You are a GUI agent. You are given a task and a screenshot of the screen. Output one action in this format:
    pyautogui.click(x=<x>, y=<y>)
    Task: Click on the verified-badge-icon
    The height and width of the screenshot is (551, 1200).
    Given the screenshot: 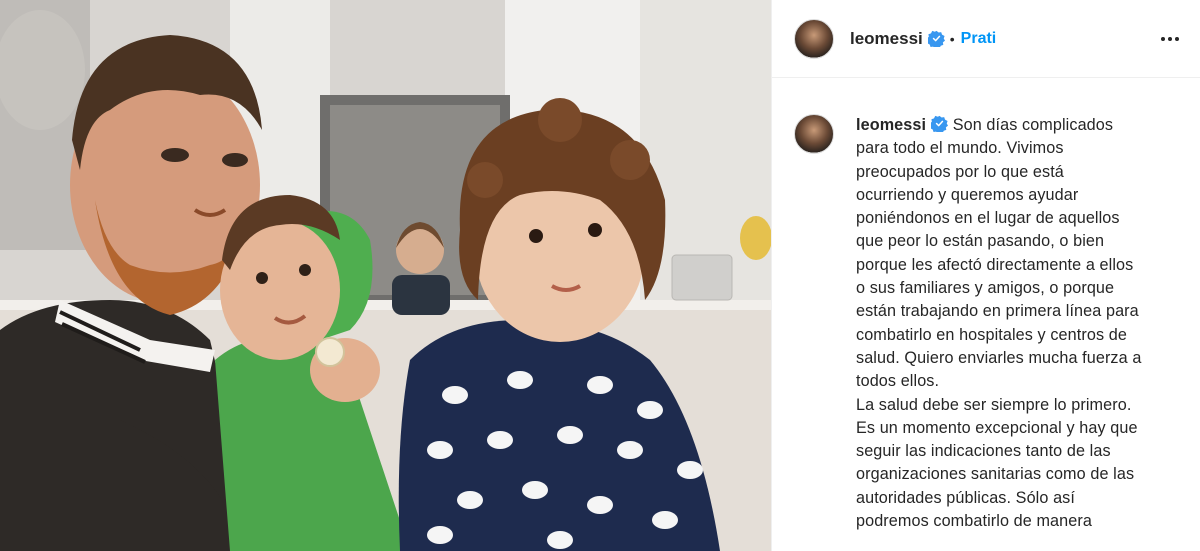 What is the action you would take?
    pyautogui.click(x=936, y=38)
    